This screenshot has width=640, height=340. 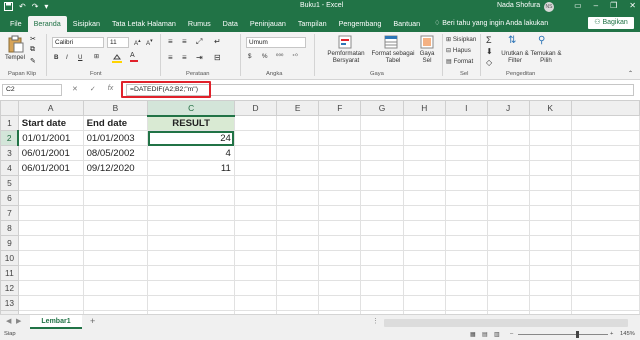 What do you see at coordinates (9, 303) in the screenshot?
I see `row-header: 13` at bounding box center [9, 303].